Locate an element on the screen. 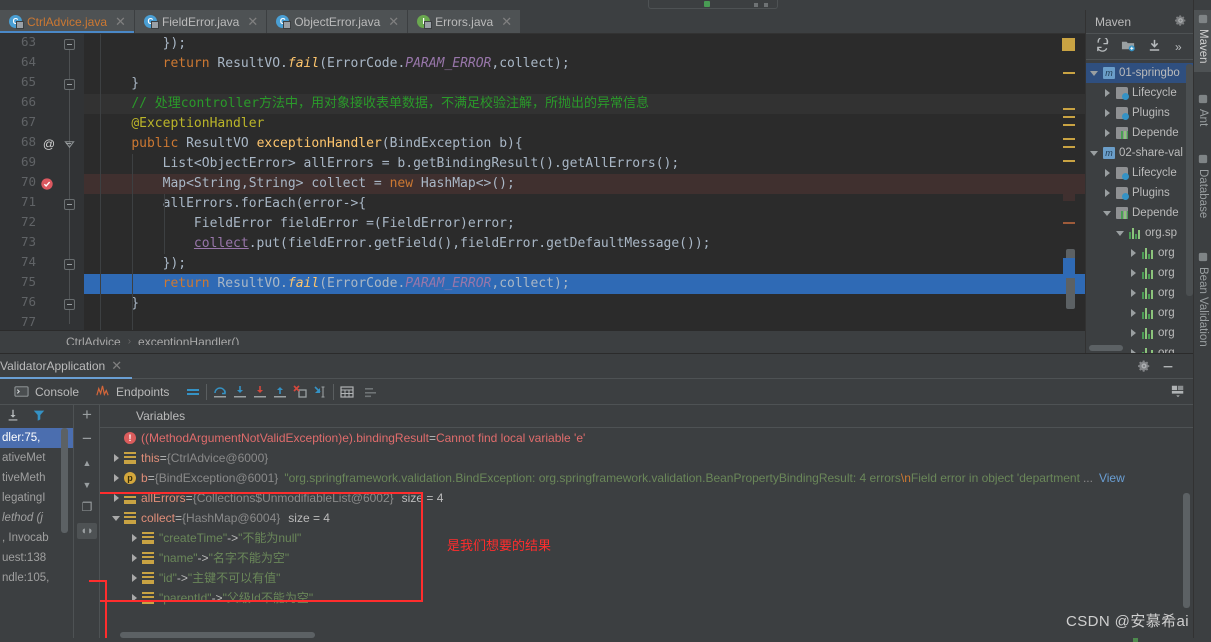 The height and width of the screenshot is (642, 1211). code-line-67: @ExceptionHandler is located at coordinates (584, 124).